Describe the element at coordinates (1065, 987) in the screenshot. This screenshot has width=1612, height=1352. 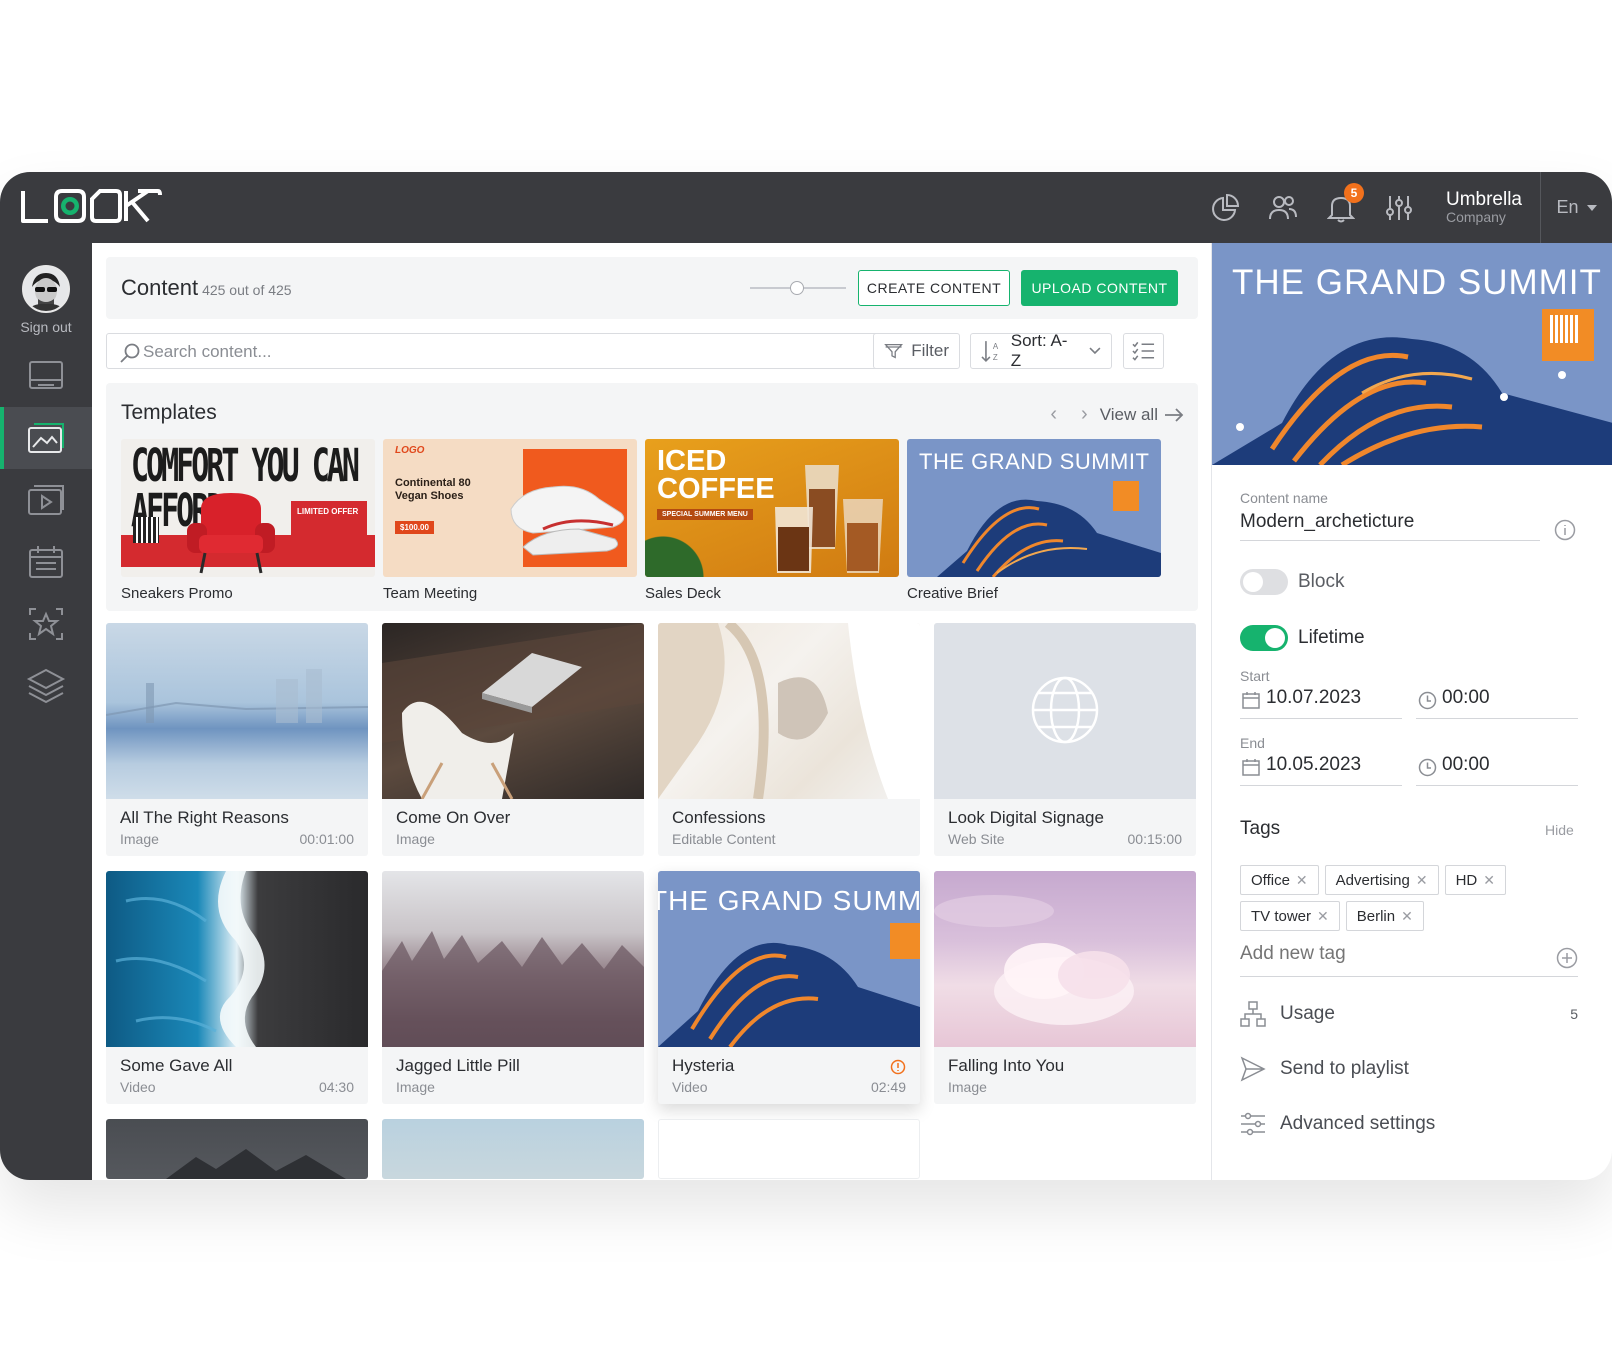
I see `content-card: Falling Into You Image` at that location.